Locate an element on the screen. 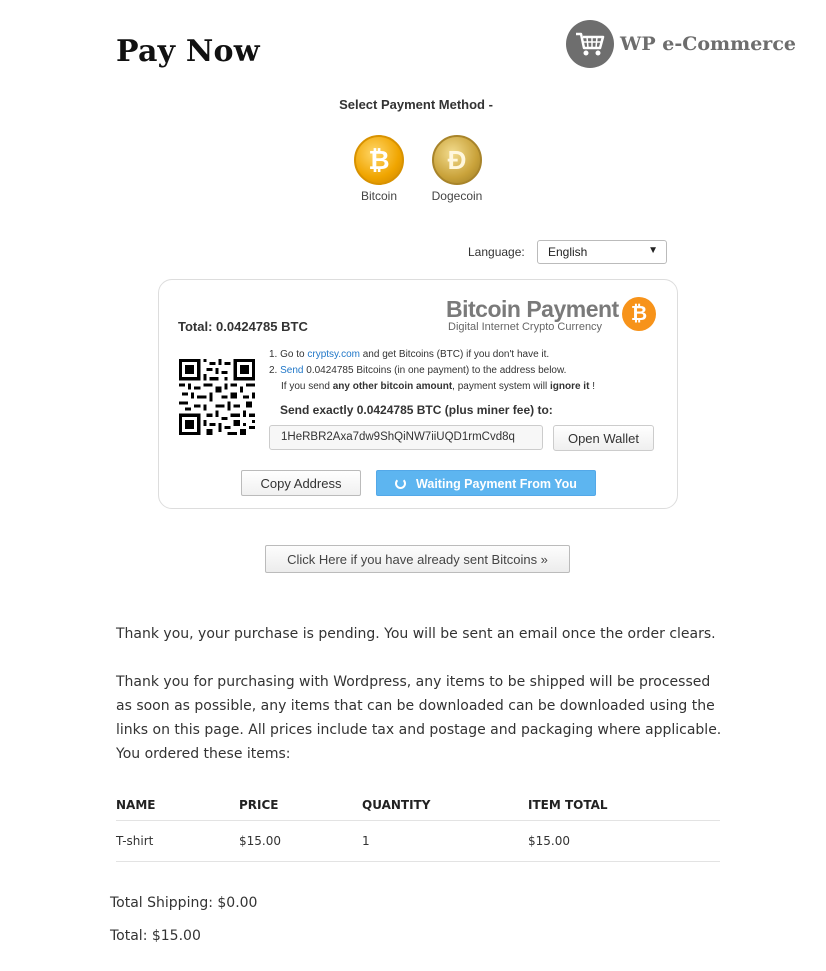  grand-total: Total: $15.00 is located at coordinates (155, 936).